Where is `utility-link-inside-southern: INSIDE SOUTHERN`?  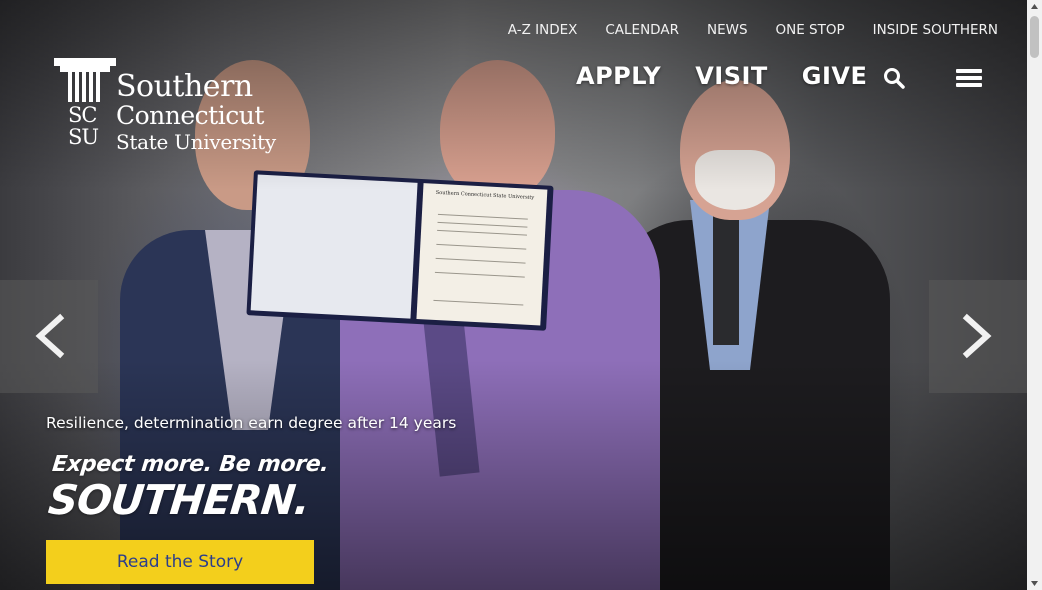 utility-link-inside-southern: INSIDE SOUTHERN is located at coordinates (935, 30).